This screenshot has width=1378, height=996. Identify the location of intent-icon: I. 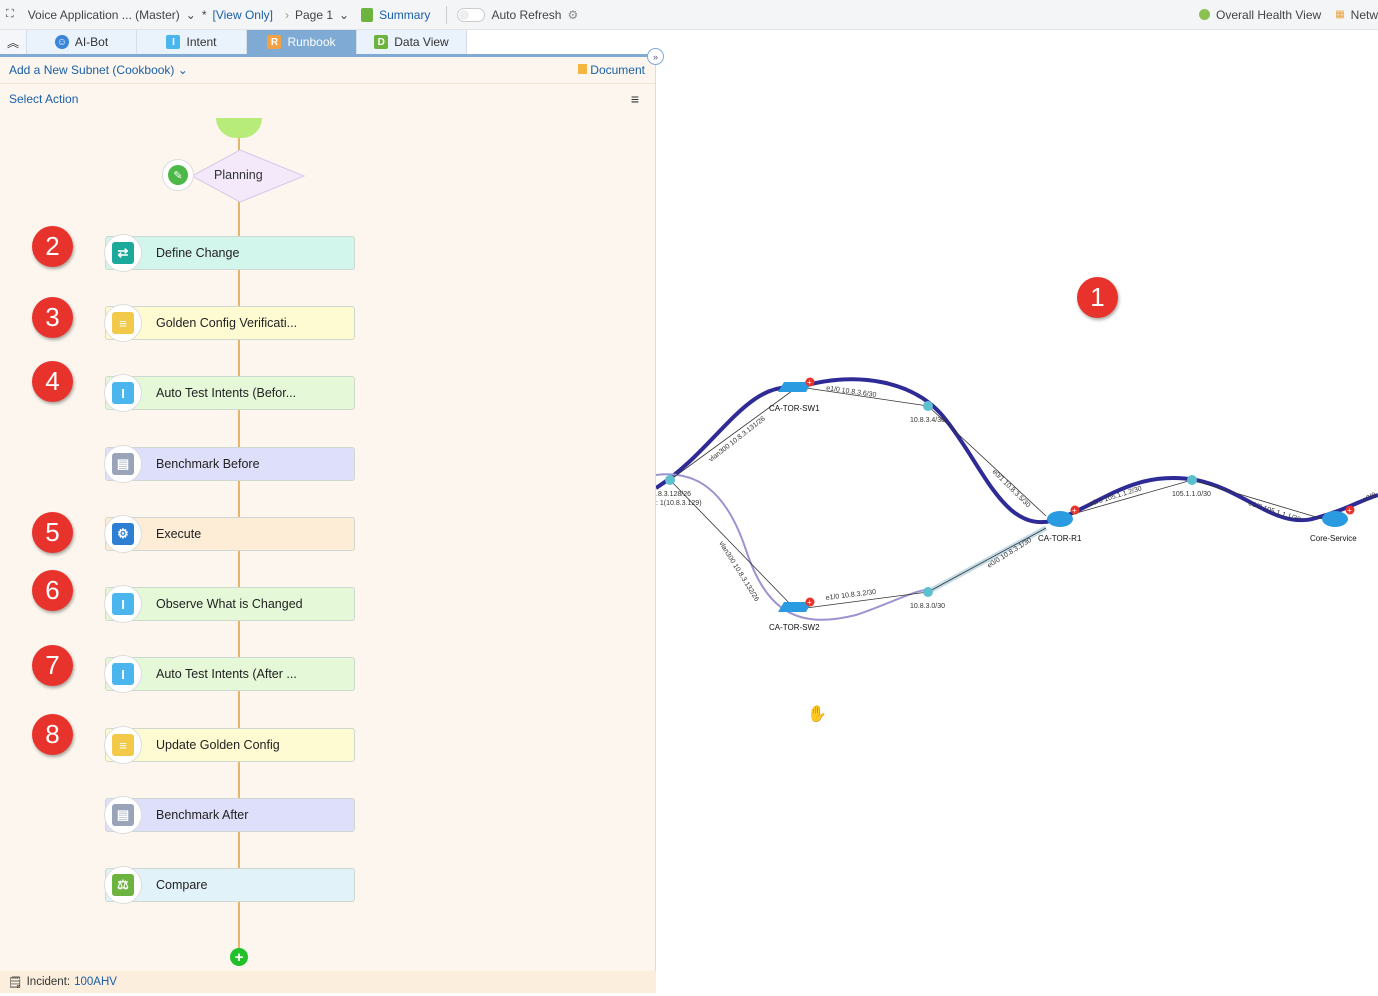
(123, 393).